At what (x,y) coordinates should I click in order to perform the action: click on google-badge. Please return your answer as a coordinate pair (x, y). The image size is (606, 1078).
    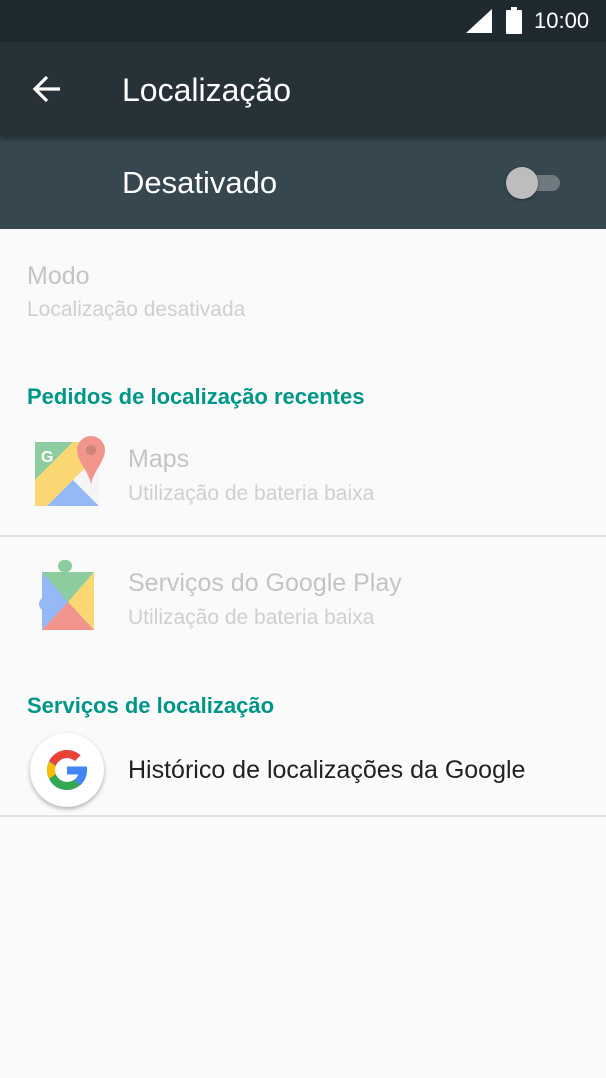
    Looking at the image, I should click on (67, 770).